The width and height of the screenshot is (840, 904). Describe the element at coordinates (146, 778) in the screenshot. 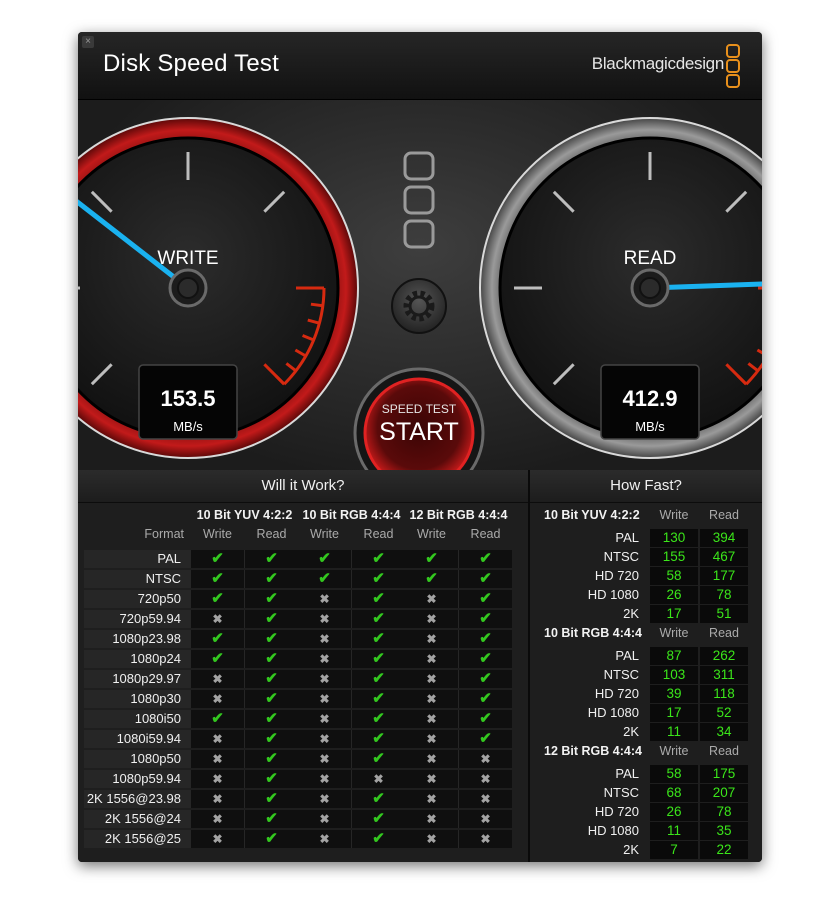

I see `wiw-format-label: 1080p59.94` at that location.